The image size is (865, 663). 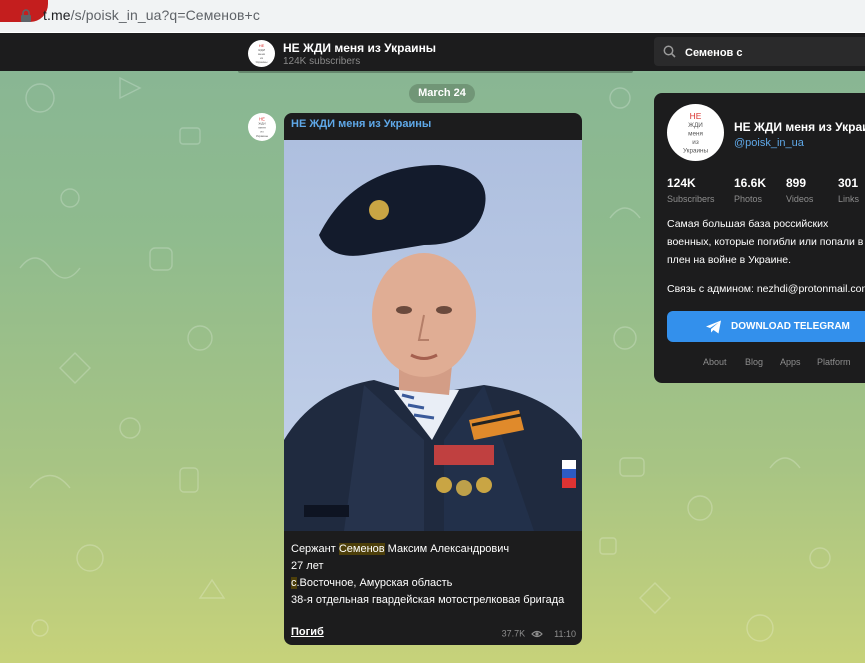 What do you see at coordinates (715, 362) in the screenshot?
I see `footer-link-about: About` at bounding box center [715, 362].